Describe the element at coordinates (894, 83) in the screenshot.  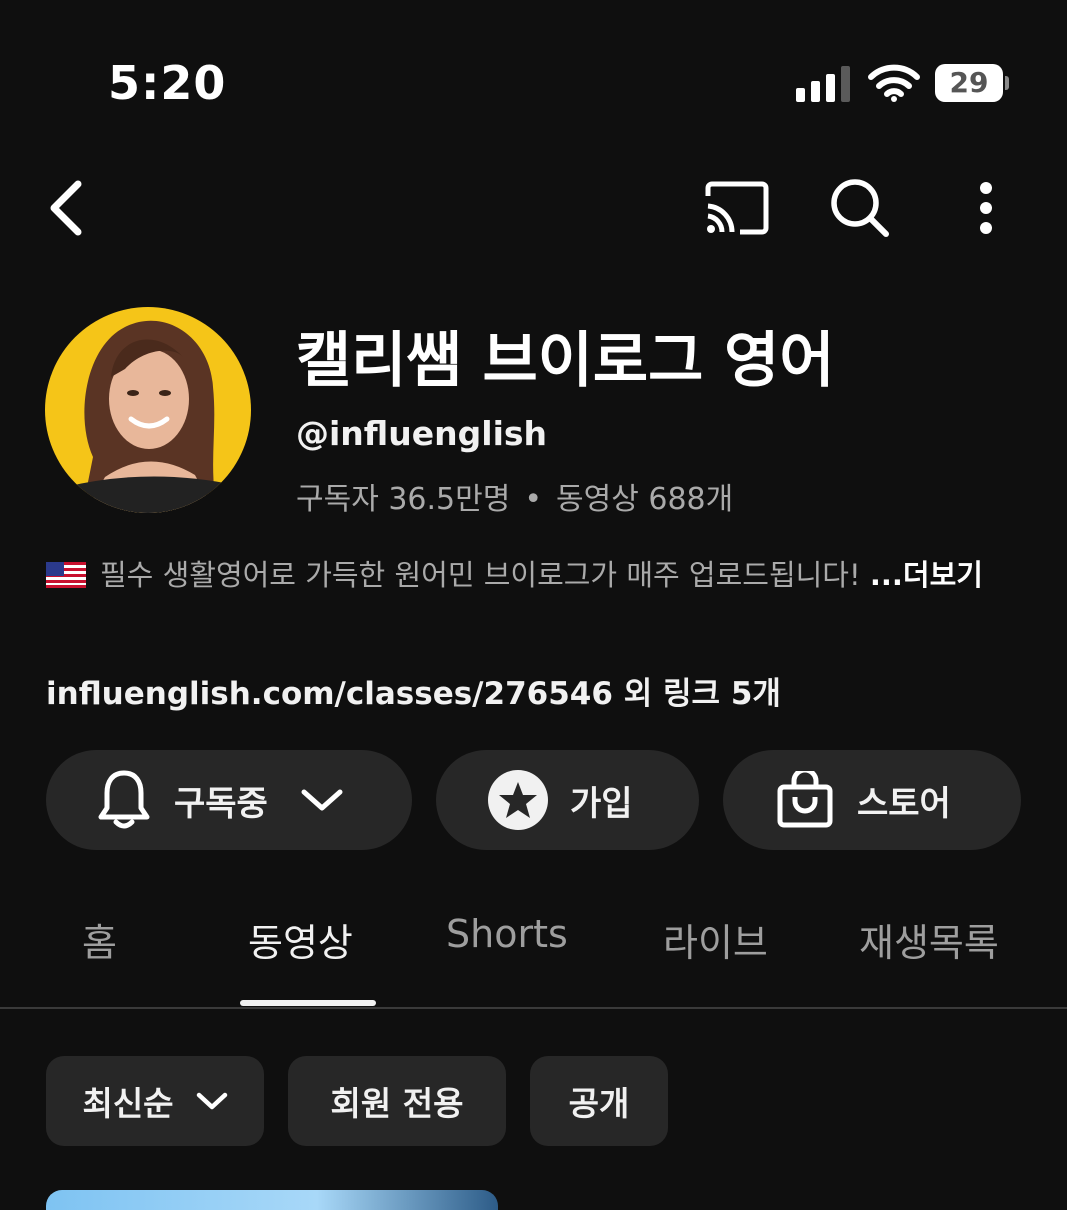
I see `wifi-icon` at that location.